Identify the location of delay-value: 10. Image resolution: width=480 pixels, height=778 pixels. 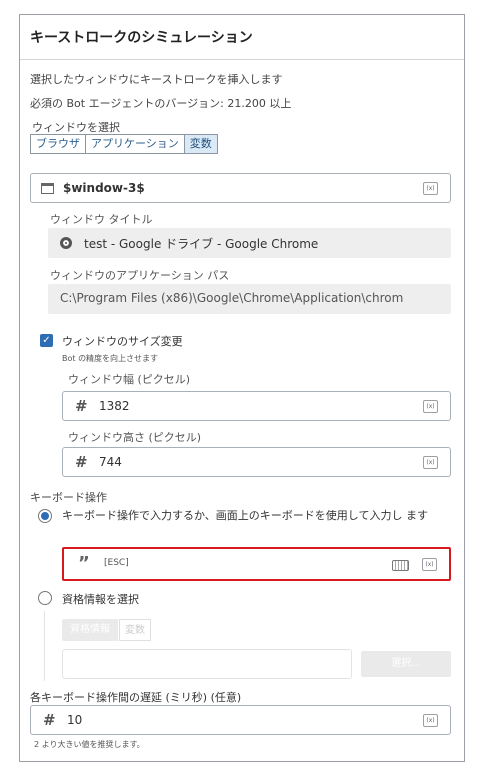
(75, 720).